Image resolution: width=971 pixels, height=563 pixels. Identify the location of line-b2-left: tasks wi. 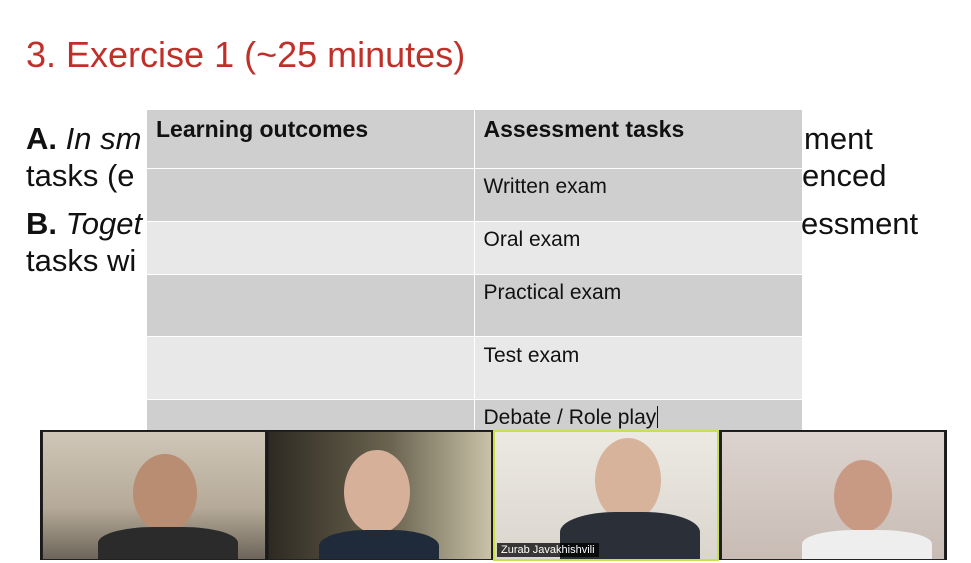
(81, 260).